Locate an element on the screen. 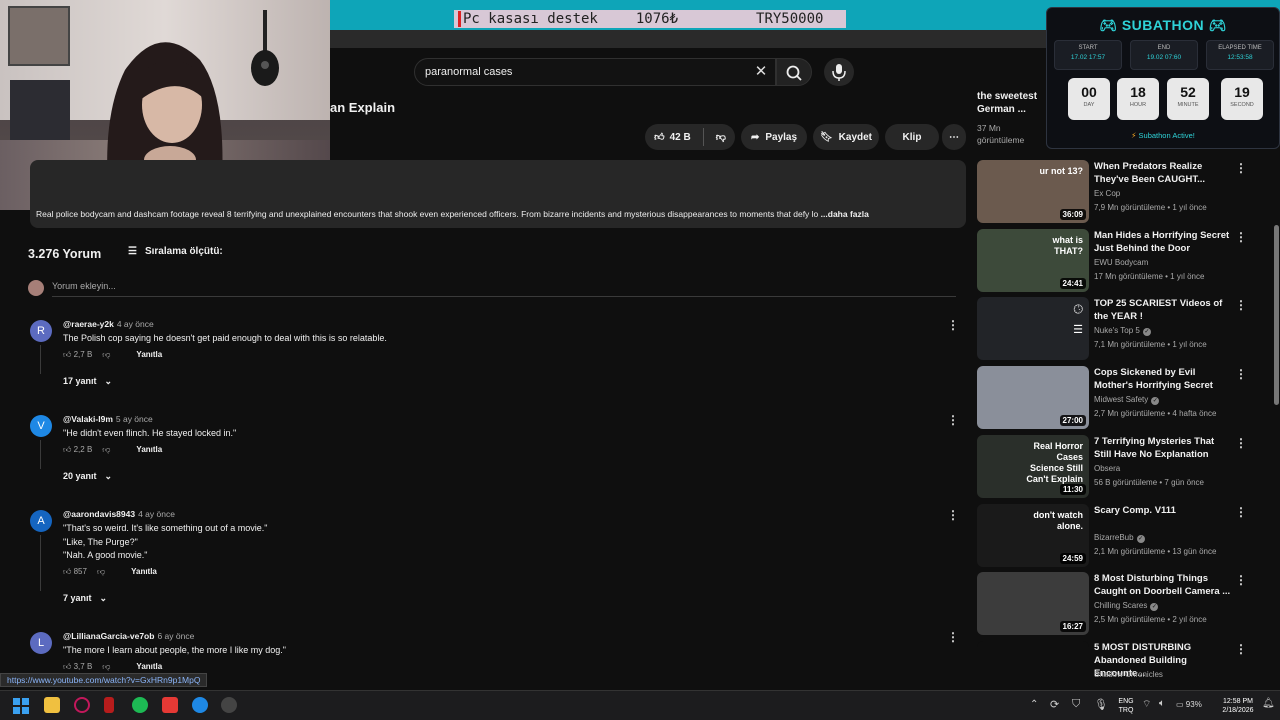  avatar: V is located at coordinates (41, 426).